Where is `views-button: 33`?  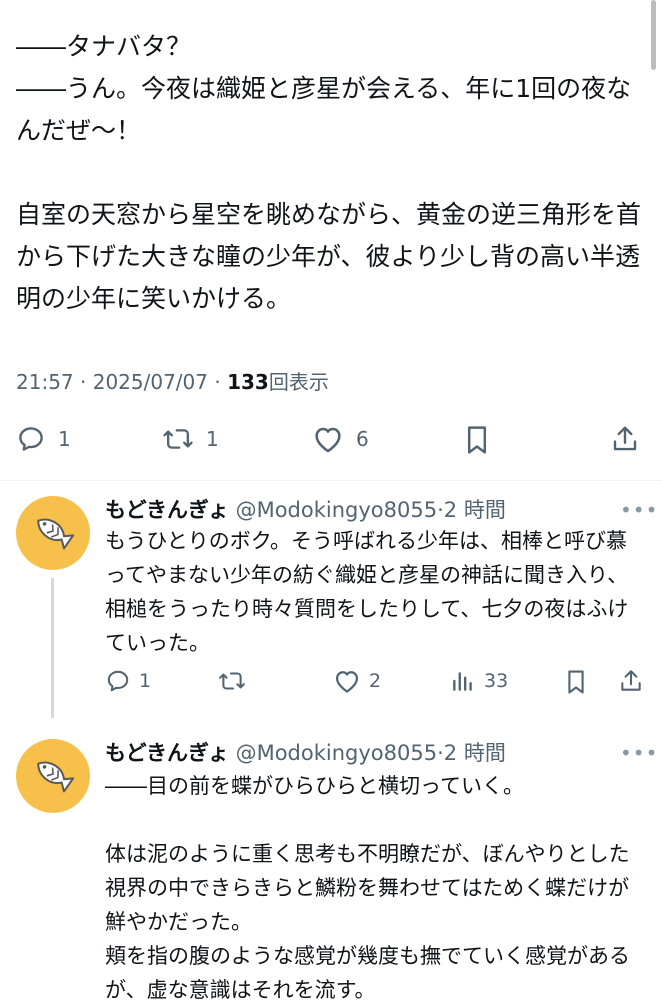
views-button: 33 is located at coordinates (479, 681).